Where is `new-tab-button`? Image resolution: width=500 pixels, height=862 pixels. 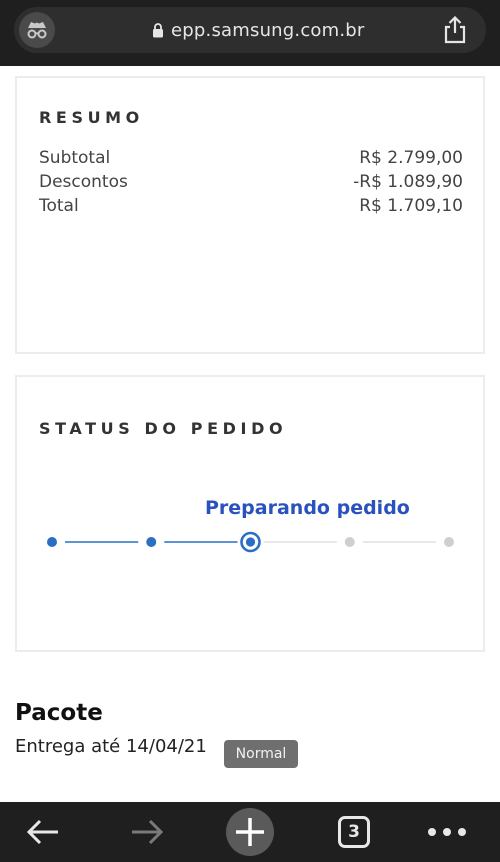
new-tab-button is located at coordinates (250, 832).